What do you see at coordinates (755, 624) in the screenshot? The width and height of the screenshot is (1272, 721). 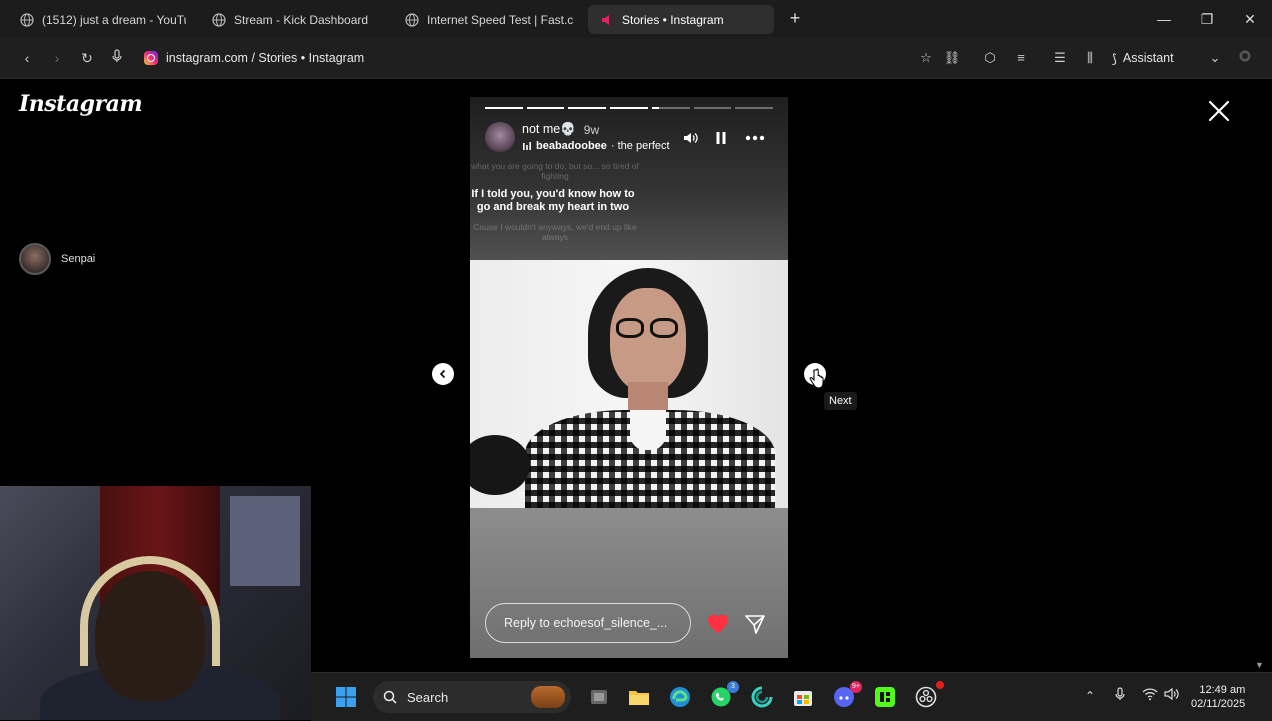 I see `send-icon` at bounding box center [755, 624].